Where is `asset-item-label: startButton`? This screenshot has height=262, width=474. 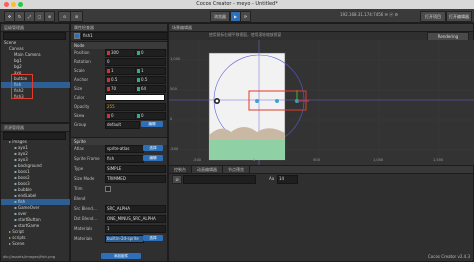 asset-item-label: startButton is located at coordinates (29, 219).